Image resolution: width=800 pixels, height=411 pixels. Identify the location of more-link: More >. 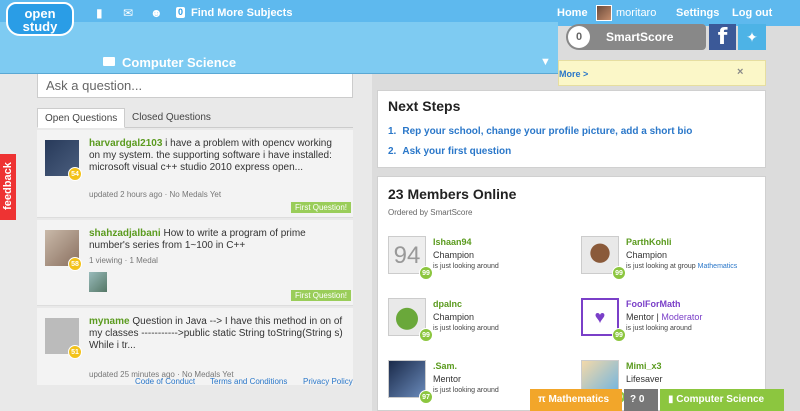
(573, 74).